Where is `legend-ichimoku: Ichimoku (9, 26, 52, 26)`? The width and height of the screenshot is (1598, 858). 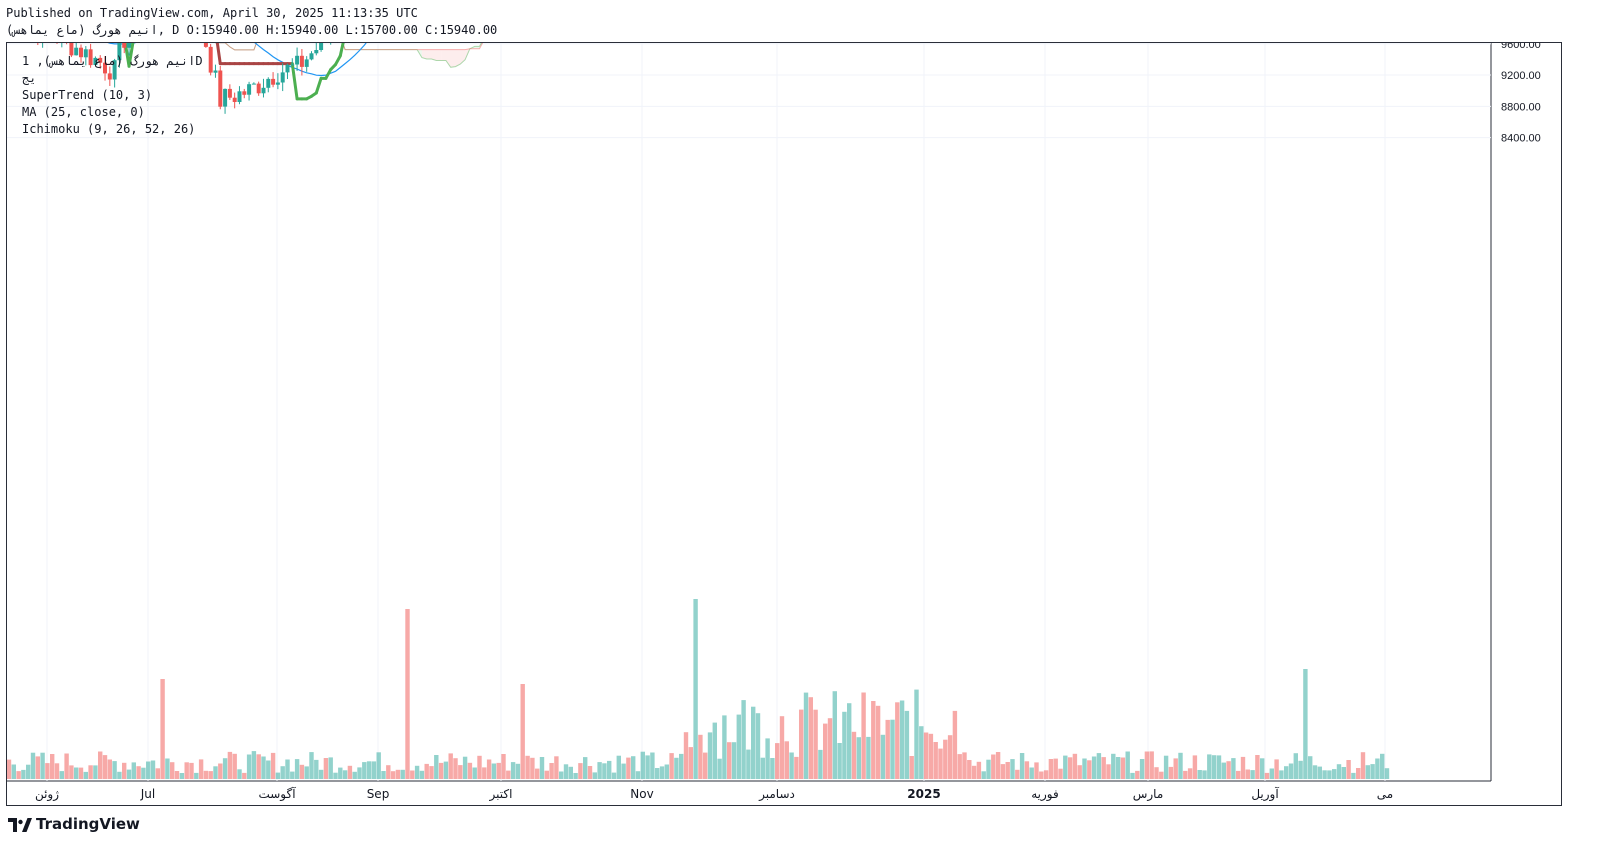
legend-ichimoku: Ichimoku (9, 26, 52, 26) is located at coordinates (108, 129).